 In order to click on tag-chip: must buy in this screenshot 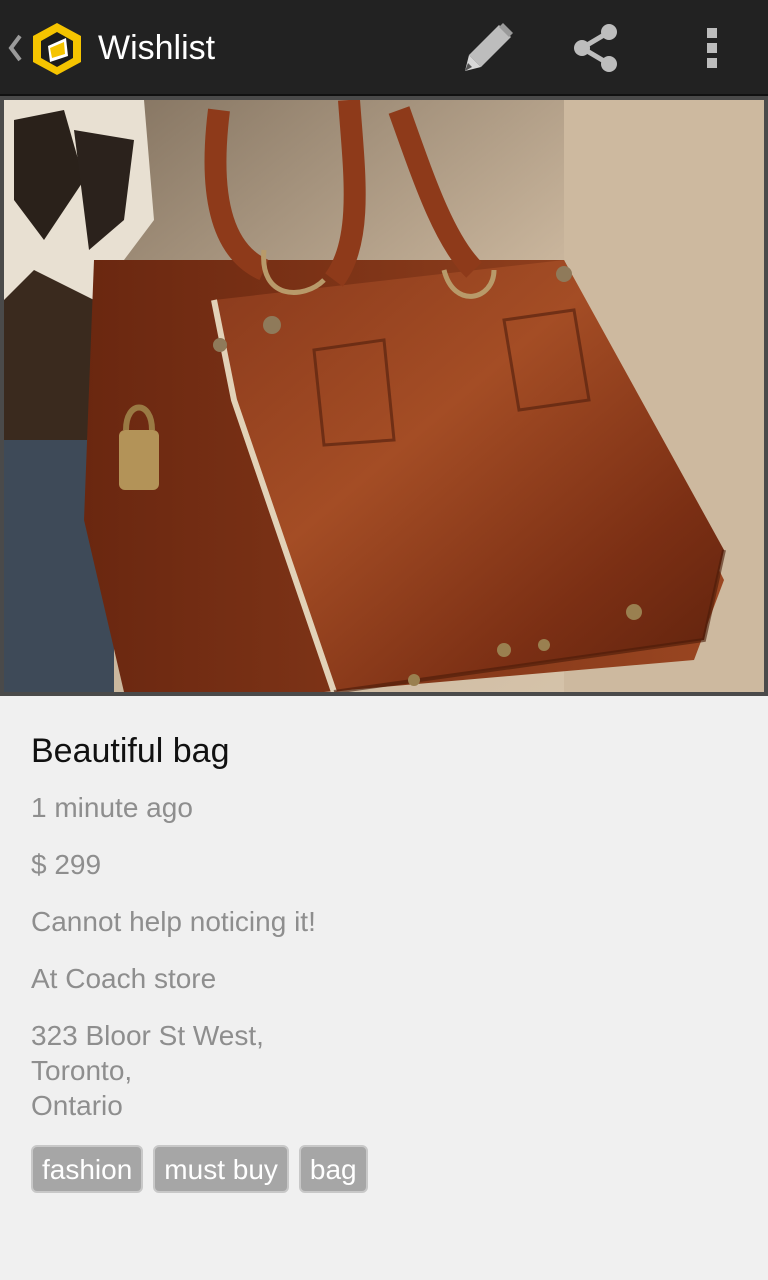, I will do `click(221, 1169)`.